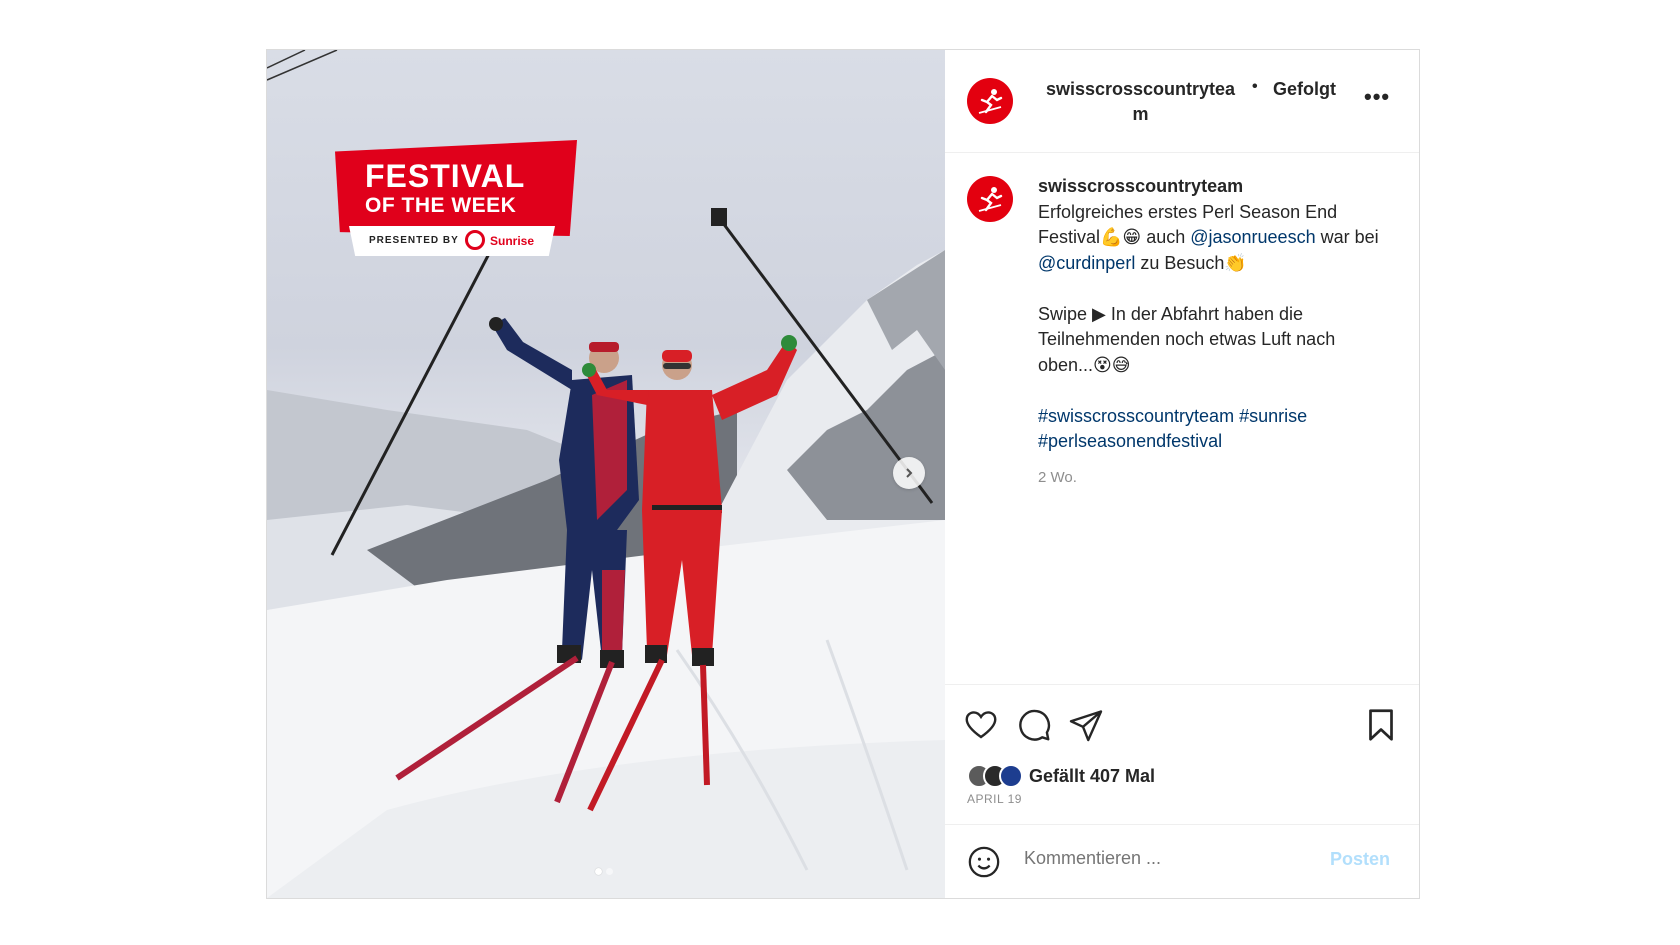 Image resolution: width=1680 pixels, height=945 pixels. I want to click on chevron-right-icon, so click(909, 473).